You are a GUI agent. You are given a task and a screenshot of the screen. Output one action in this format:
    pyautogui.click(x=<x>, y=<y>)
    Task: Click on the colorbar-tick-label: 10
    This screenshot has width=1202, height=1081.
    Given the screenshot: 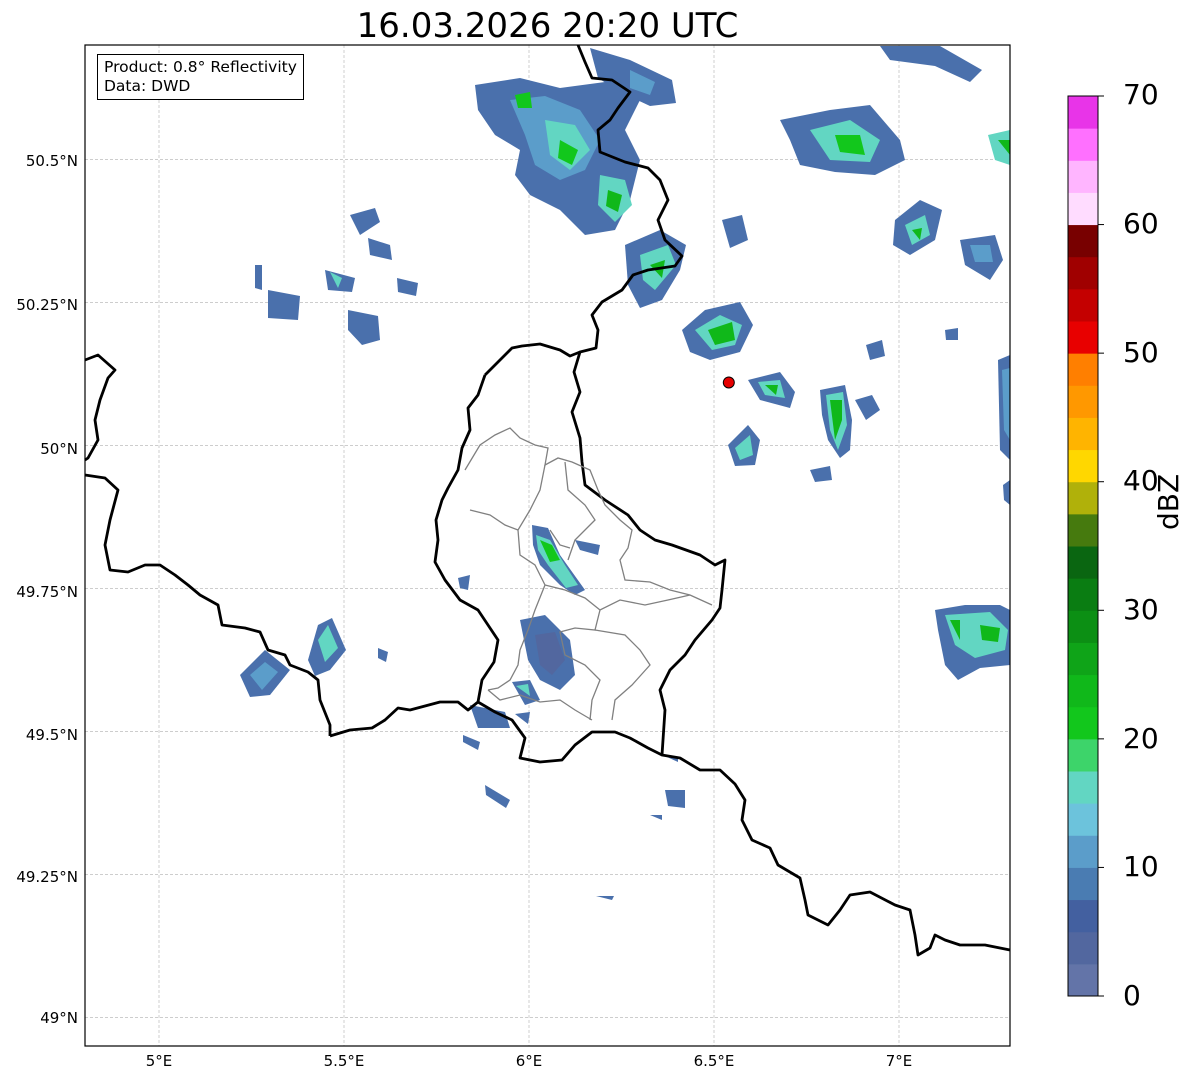 What is the action you would take?
    pyautogui.click(x=1141, y=866)
    